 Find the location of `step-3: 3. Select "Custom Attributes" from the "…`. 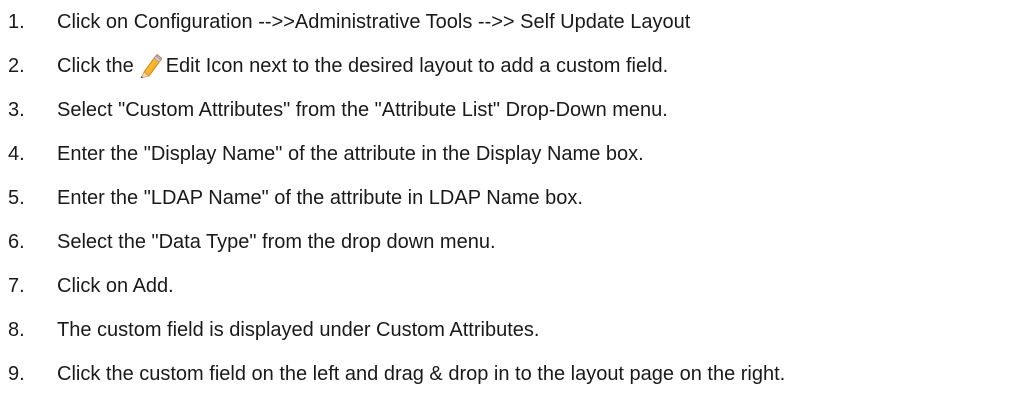

step-3: 3. Select "Custom Attributes" from the "… is located at coordinates (334, 110).